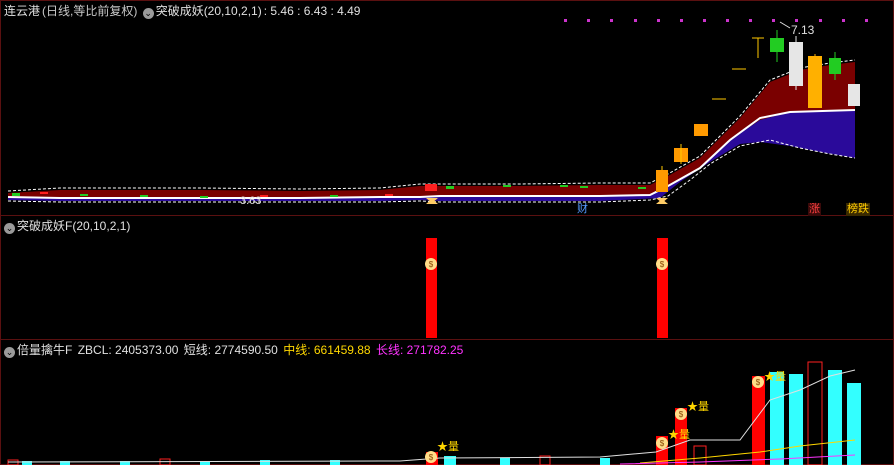 The image size is (894, 465). What do you see at coordinates (814, 209) in the screenshot?
I see `marker-zhang: 涨` at bounding box center [814, 209].